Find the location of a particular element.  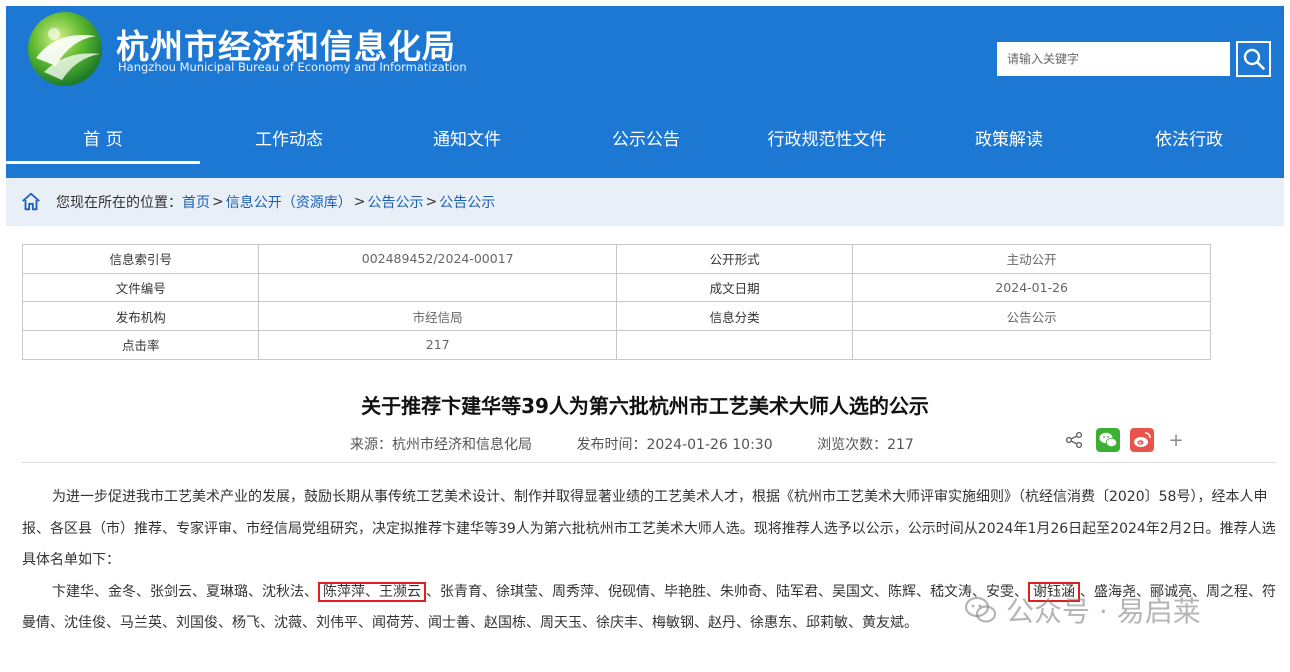

info-label is located at coordinates (734, 345).